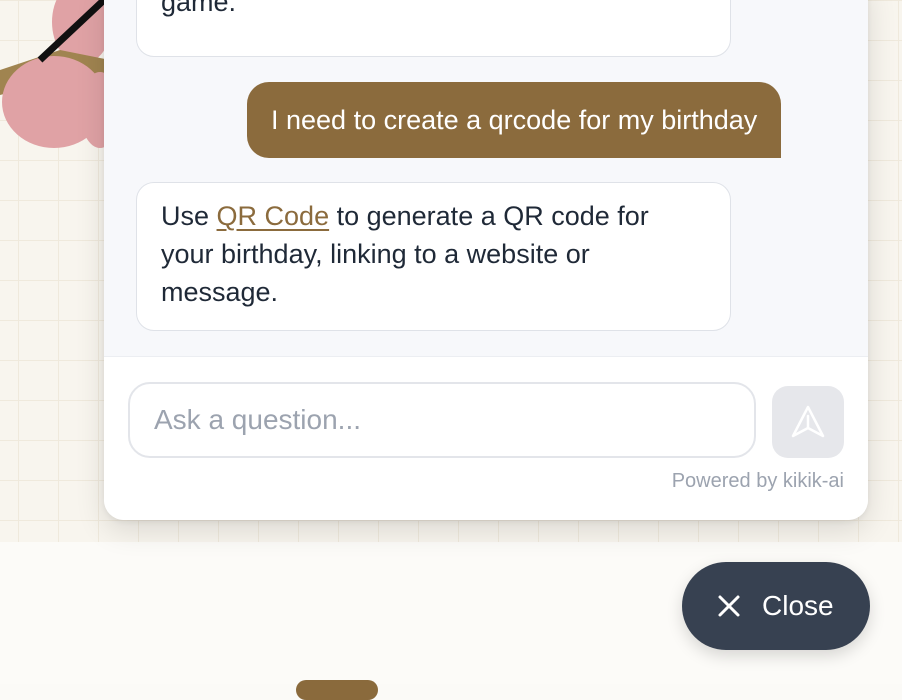  Describe the element at coordinates (55, 74) in the screenshot. I see `background-illustration` at that location.